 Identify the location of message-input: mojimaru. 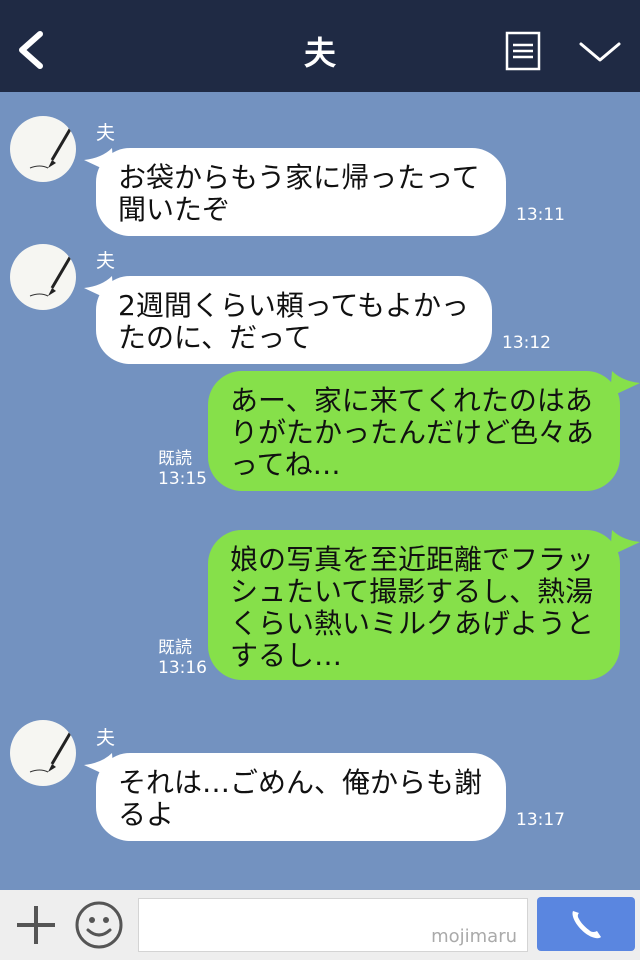
(333, 925).